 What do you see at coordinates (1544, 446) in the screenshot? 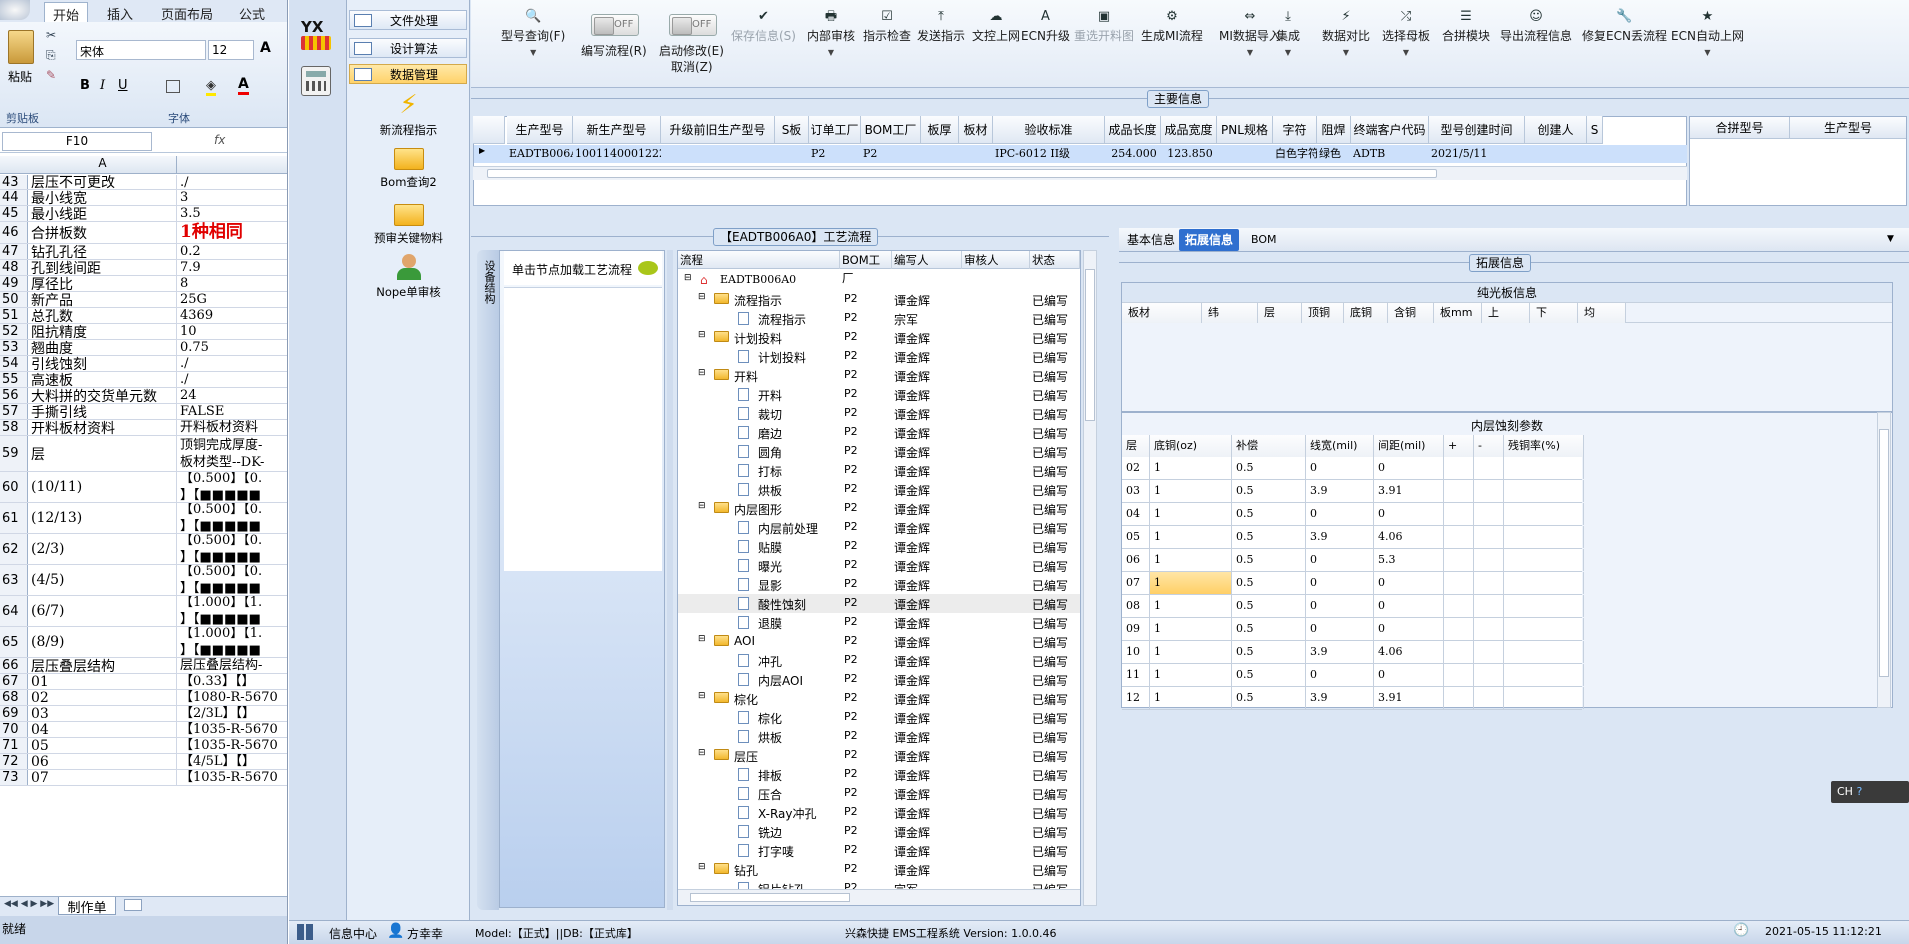
I see `inner-etch-column-header: 残铜率(%)` at bounding box center [1544, 446].